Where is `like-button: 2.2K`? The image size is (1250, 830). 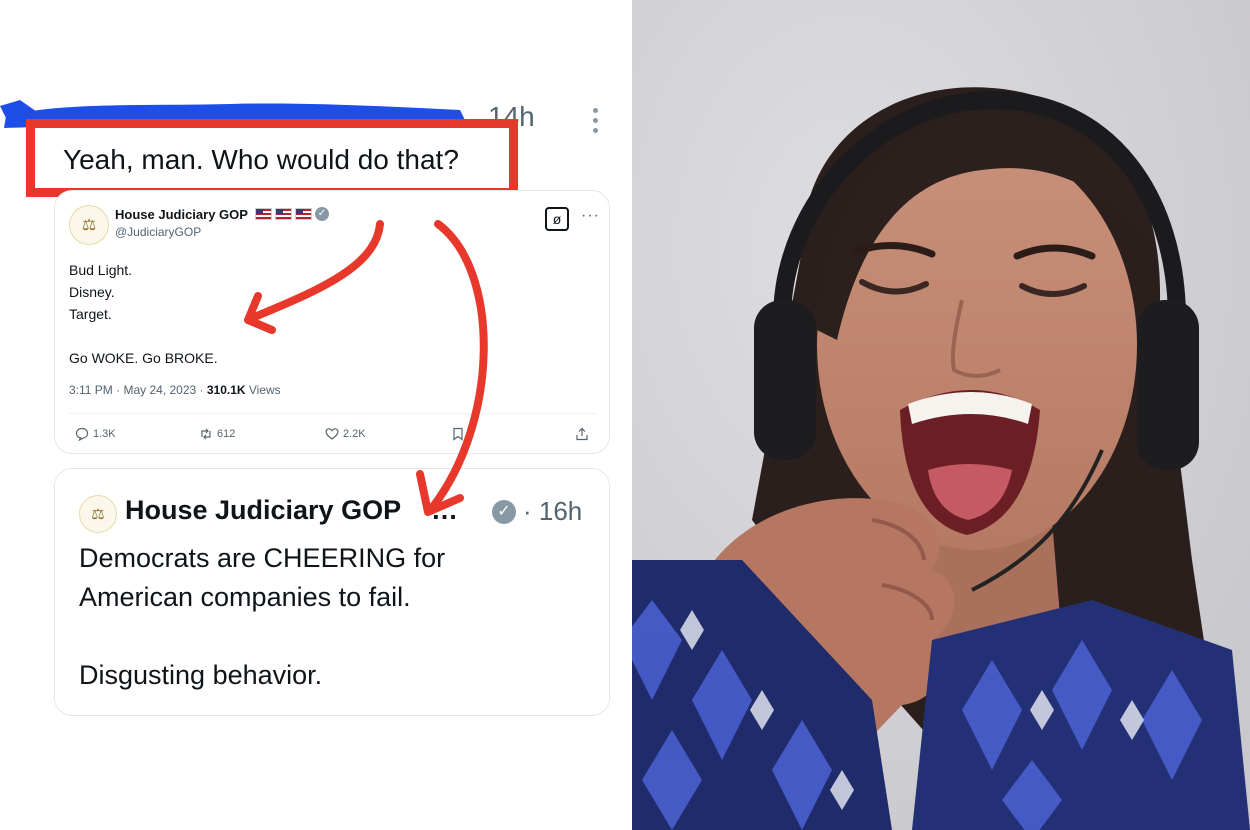
like-button: 2.2K is located at coordinates (345, 434).